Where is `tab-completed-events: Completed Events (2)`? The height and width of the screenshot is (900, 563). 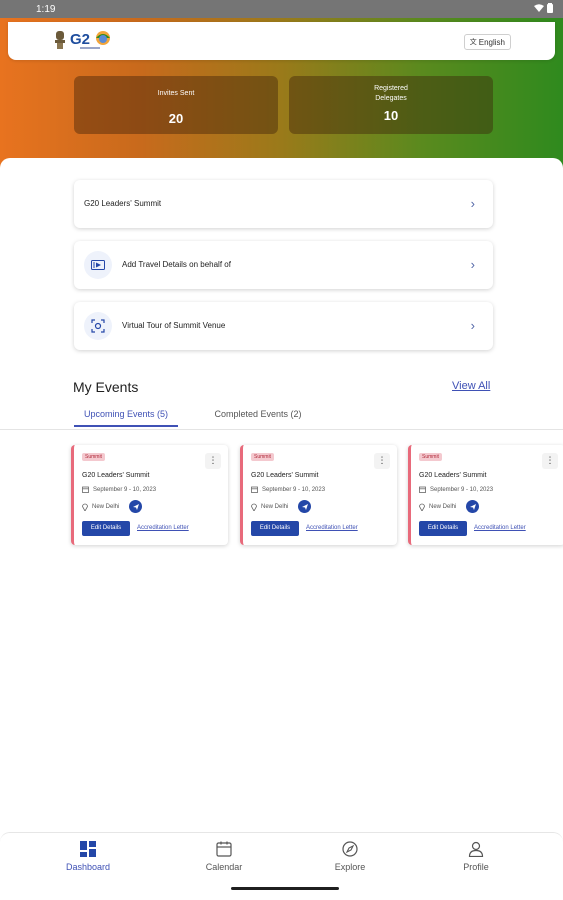
tab-completed-events: Completed Events (2) is located at coordinates (258, 414).